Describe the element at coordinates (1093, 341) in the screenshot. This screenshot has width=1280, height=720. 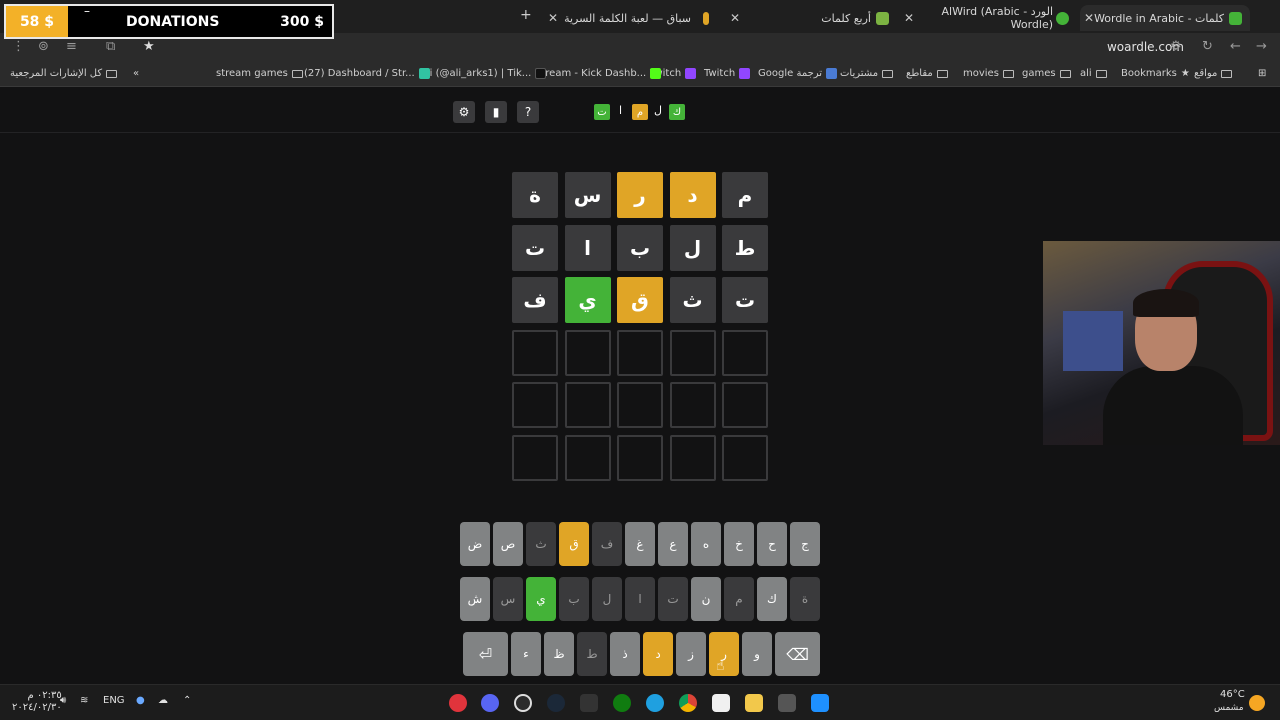
I see `webcam-background-monitor` at that location.